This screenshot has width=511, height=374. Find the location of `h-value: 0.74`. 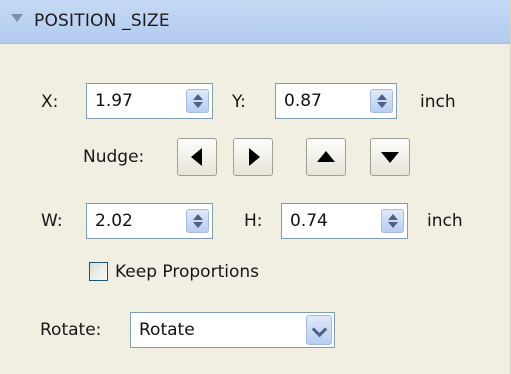

h-value: 0.74 is located at coordinates (309, 221).